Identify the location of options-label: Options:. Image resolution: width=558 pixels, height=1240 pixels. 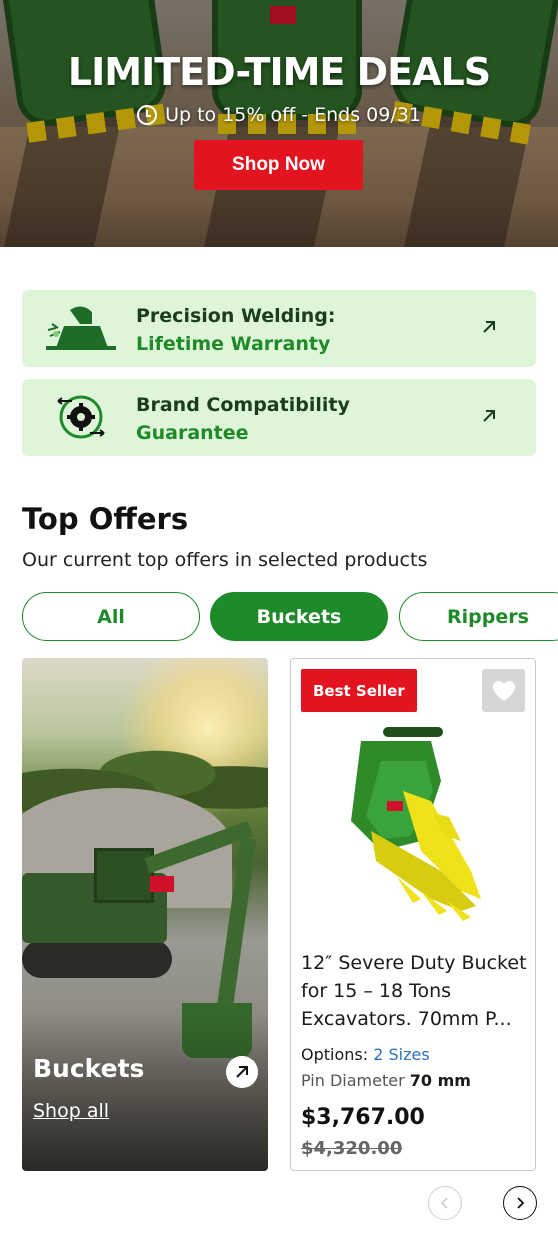
(335, 1054).